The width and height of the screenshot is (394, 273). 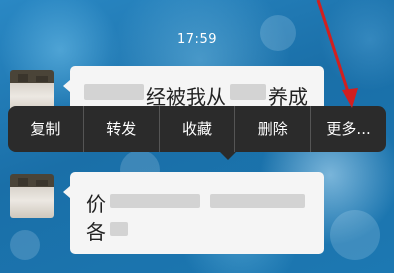 I want to click on annotation-arrow-icon, so click(x=337, y=54).